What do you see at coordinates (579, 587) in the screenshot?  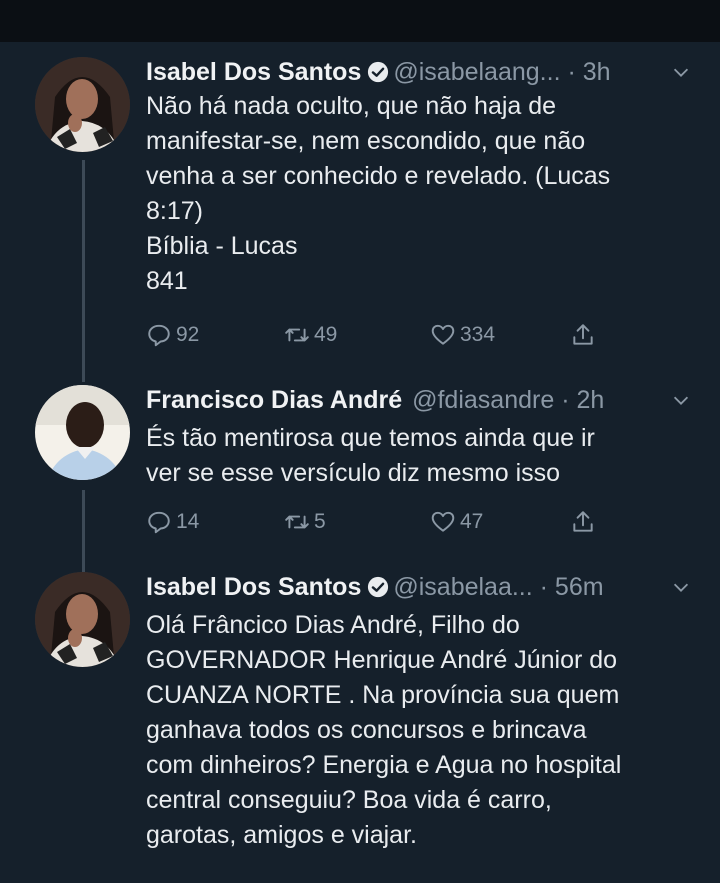 I see `timestamp: 56m` at bounding box center [579, 587].